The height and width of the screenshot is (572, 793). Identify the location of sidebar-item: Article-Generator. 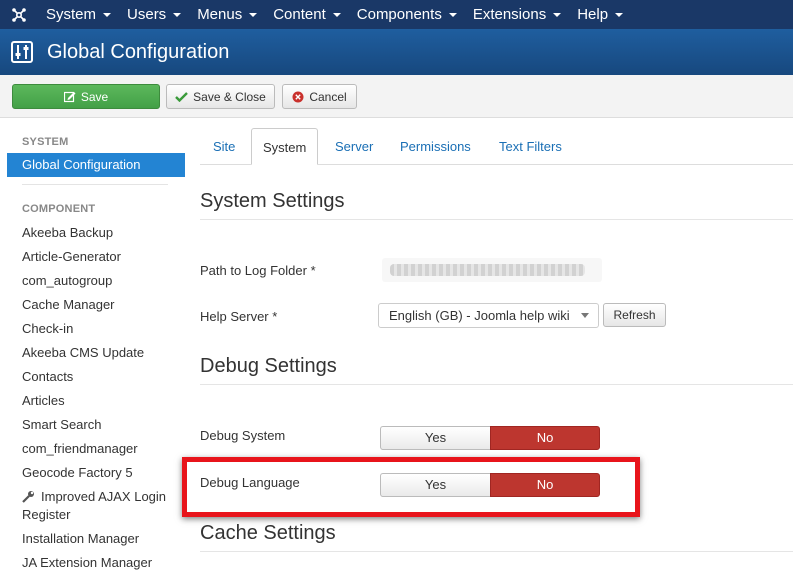
(71, 256).